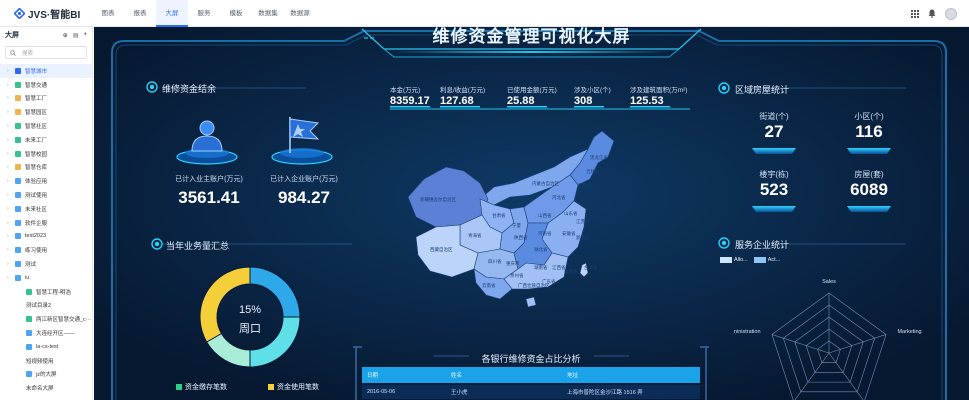 The height and width of the screenshot is (400, 969). I want to click on business-donut-chart, so click(250, 317).